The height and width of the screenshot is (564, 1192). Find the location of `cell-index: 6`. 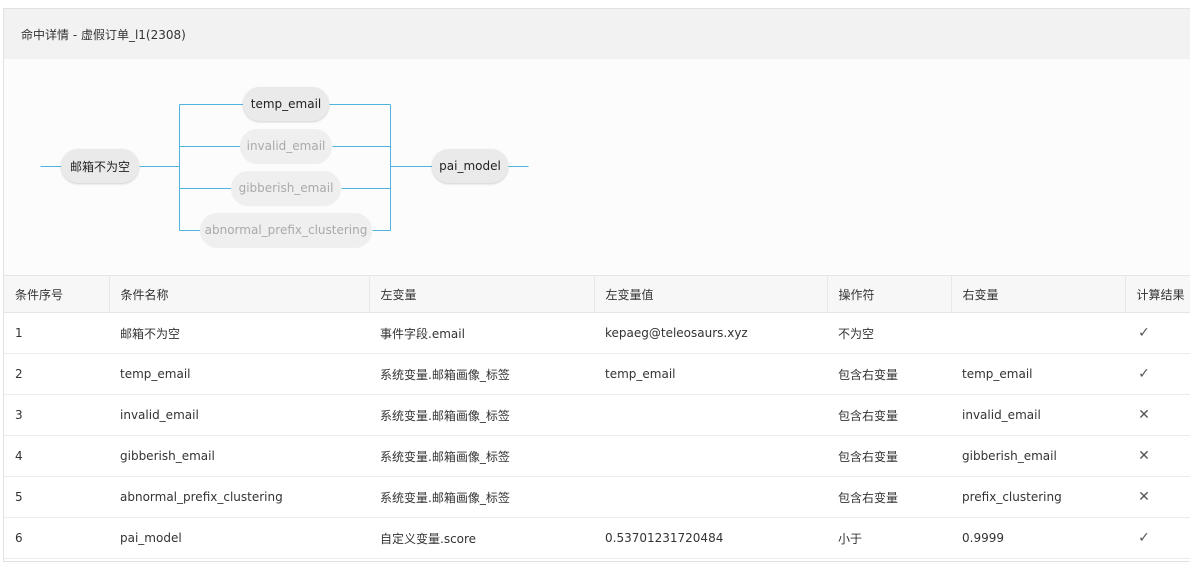

cell-index: 6 is located at coordinates (56, 538).